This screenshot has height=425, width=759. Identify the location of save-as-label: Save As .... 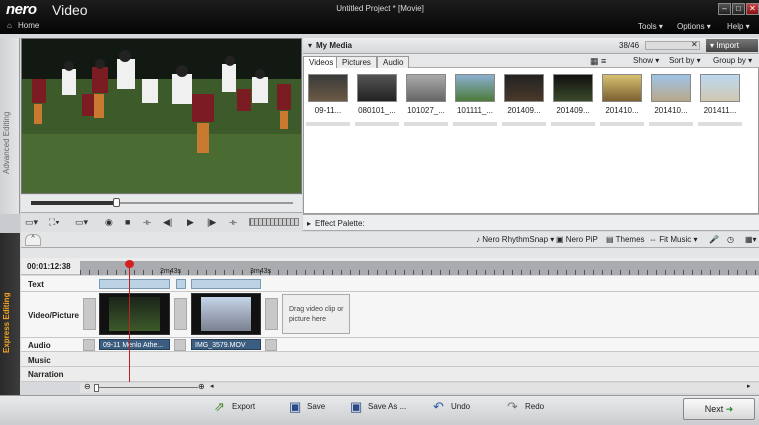
(387, 406).